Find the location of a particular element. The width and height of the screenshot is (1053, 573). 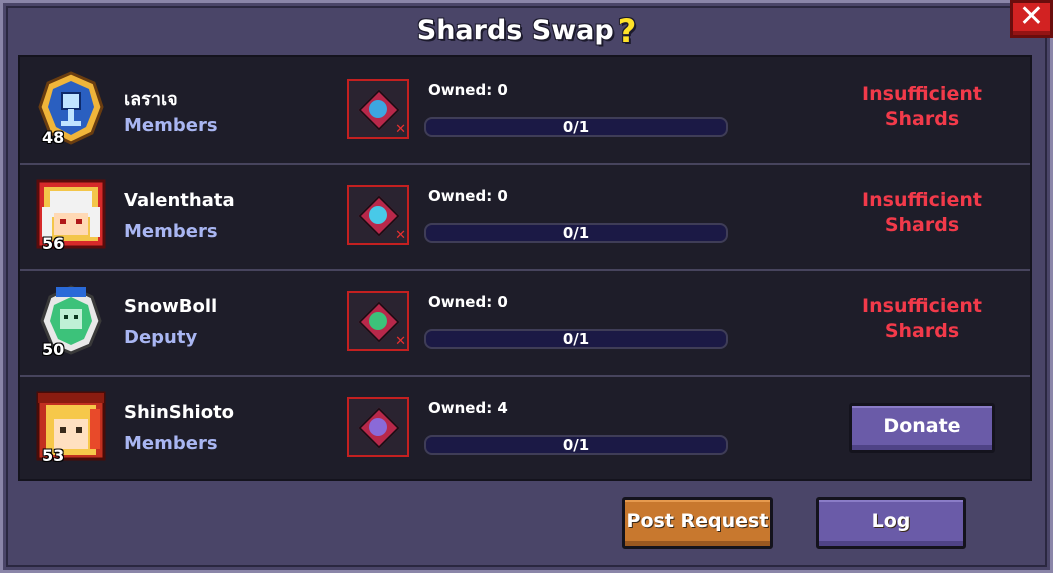

close-button: ✕ is located at coordinates (1031, 19).